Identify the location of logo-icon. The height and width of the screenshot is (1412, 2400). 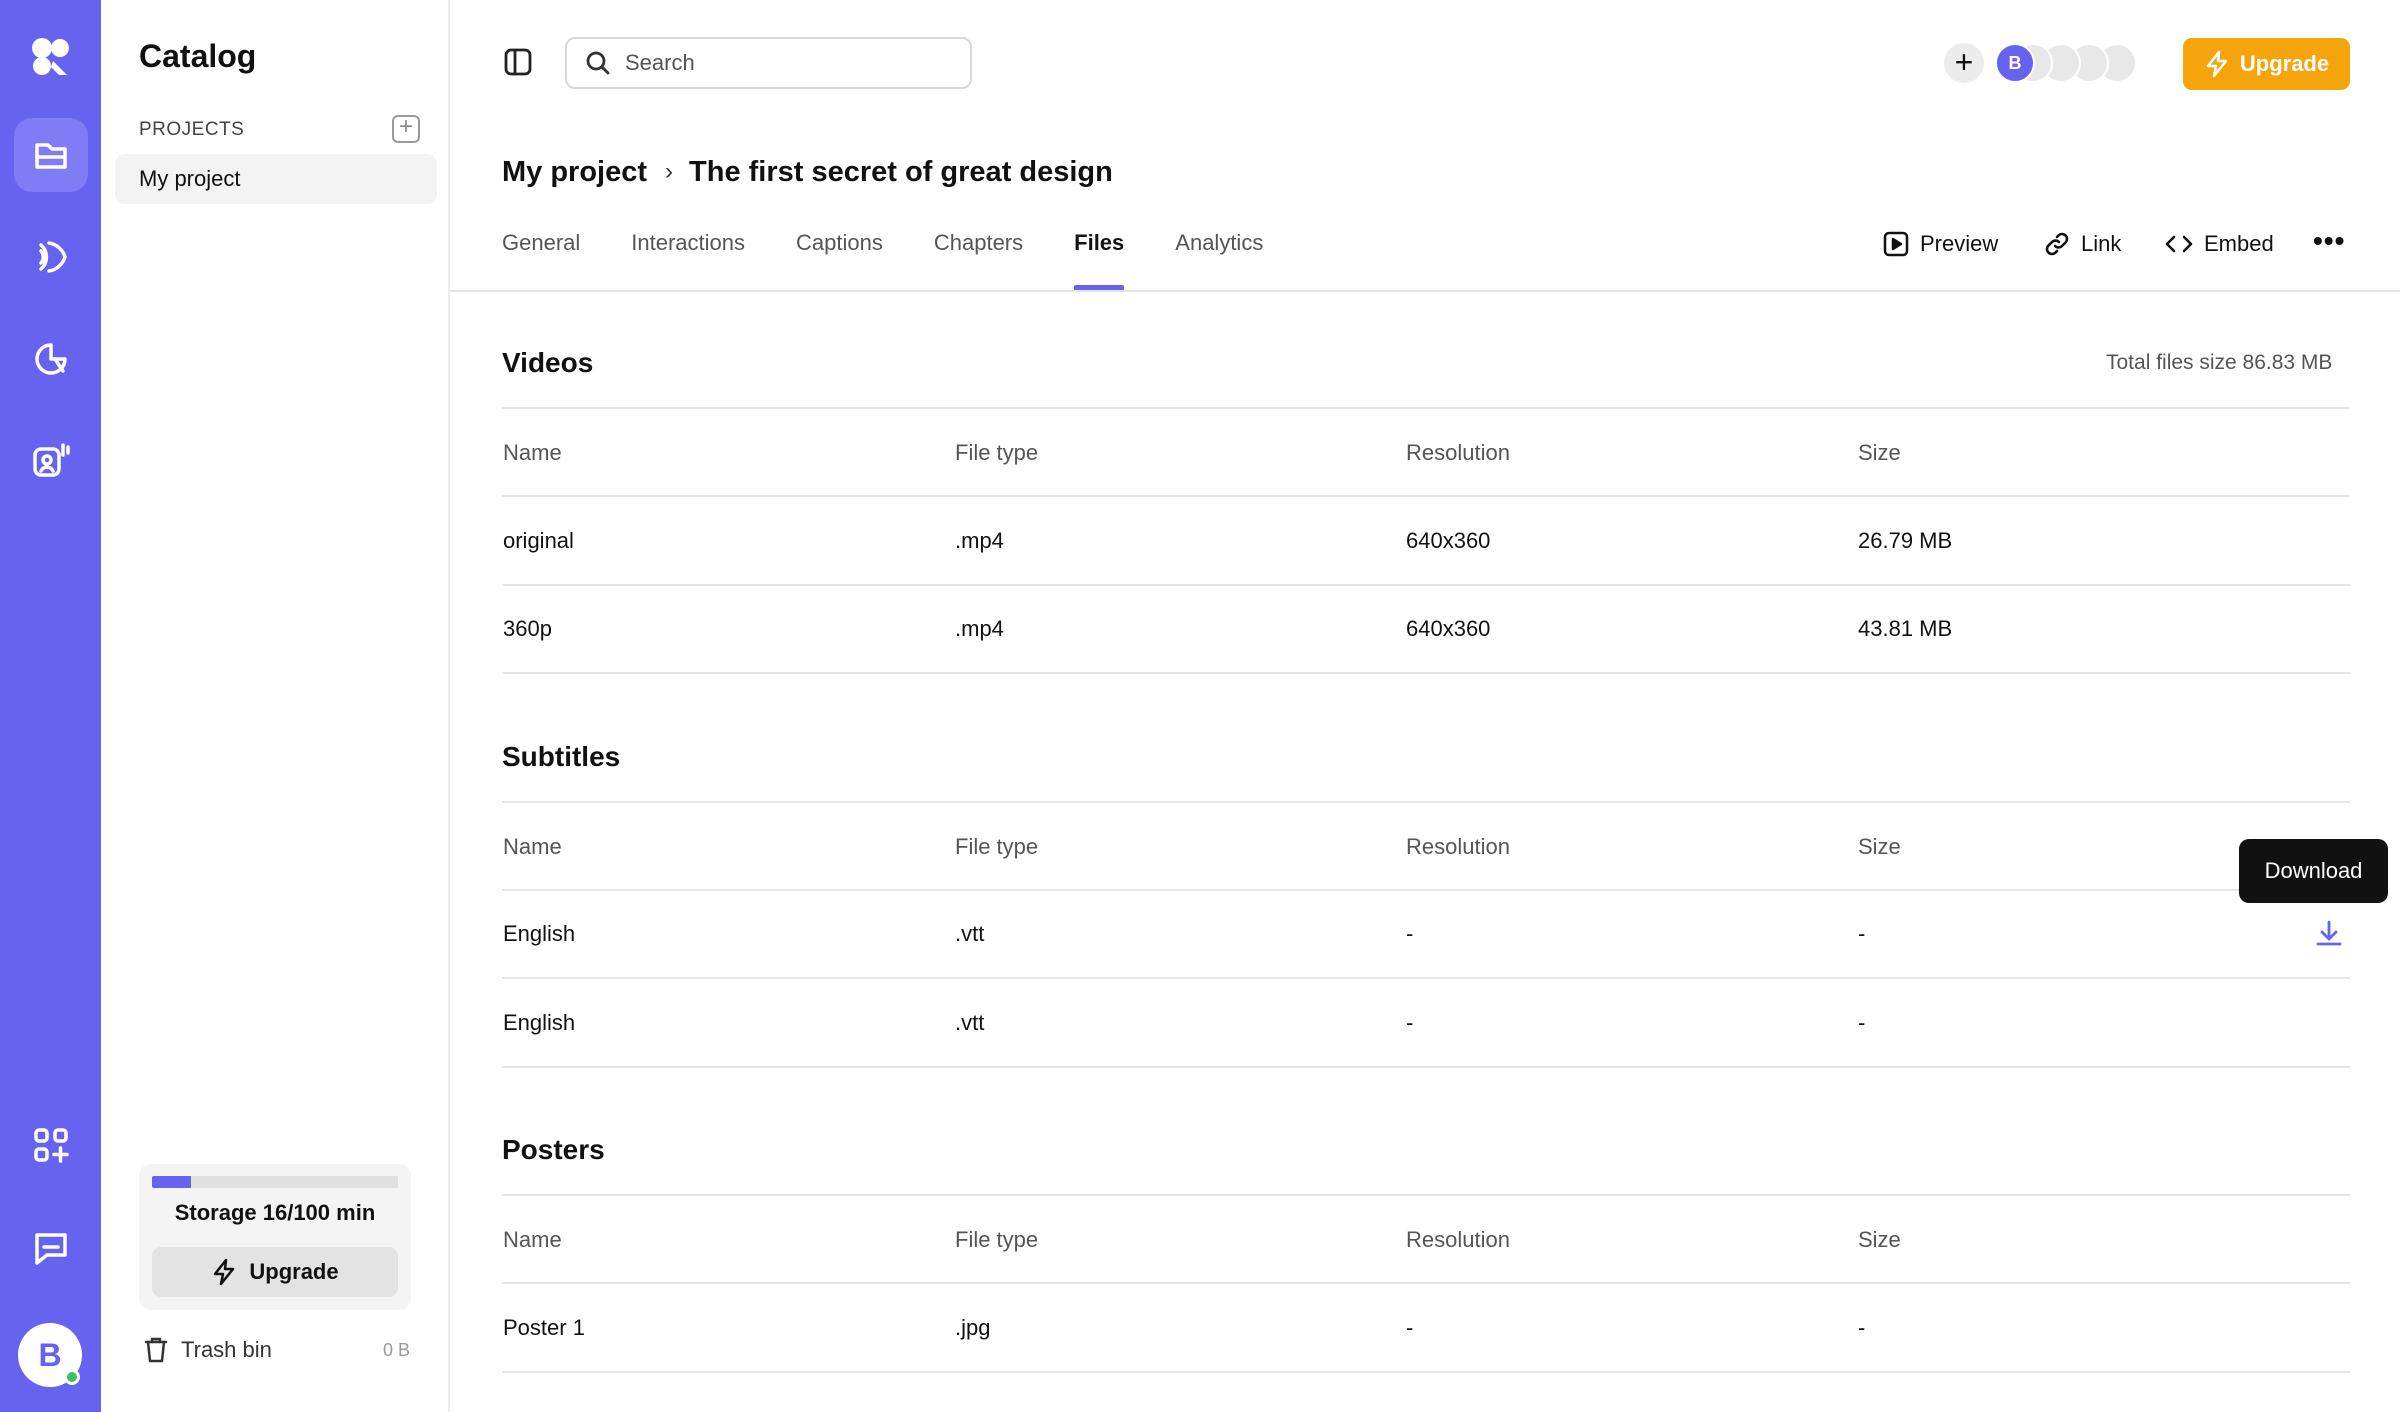
(51, 57).